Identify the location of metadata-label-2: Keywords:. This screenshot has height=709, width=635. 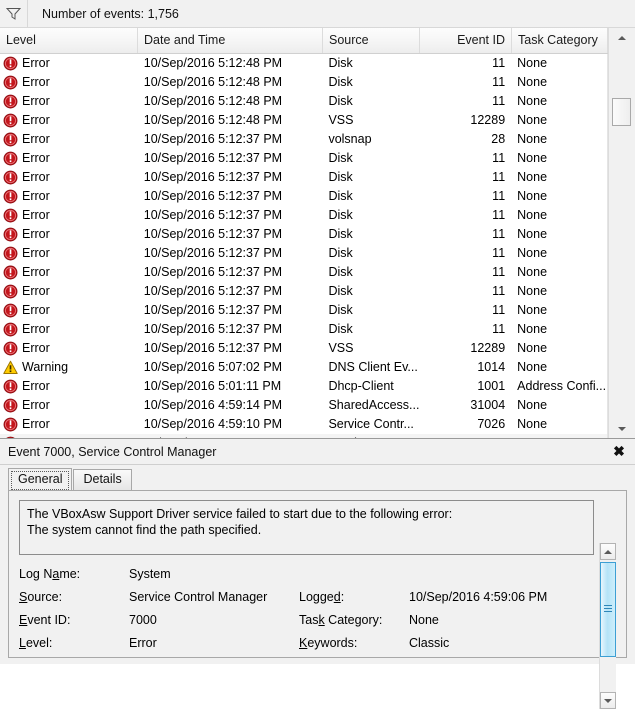
(328, 643).